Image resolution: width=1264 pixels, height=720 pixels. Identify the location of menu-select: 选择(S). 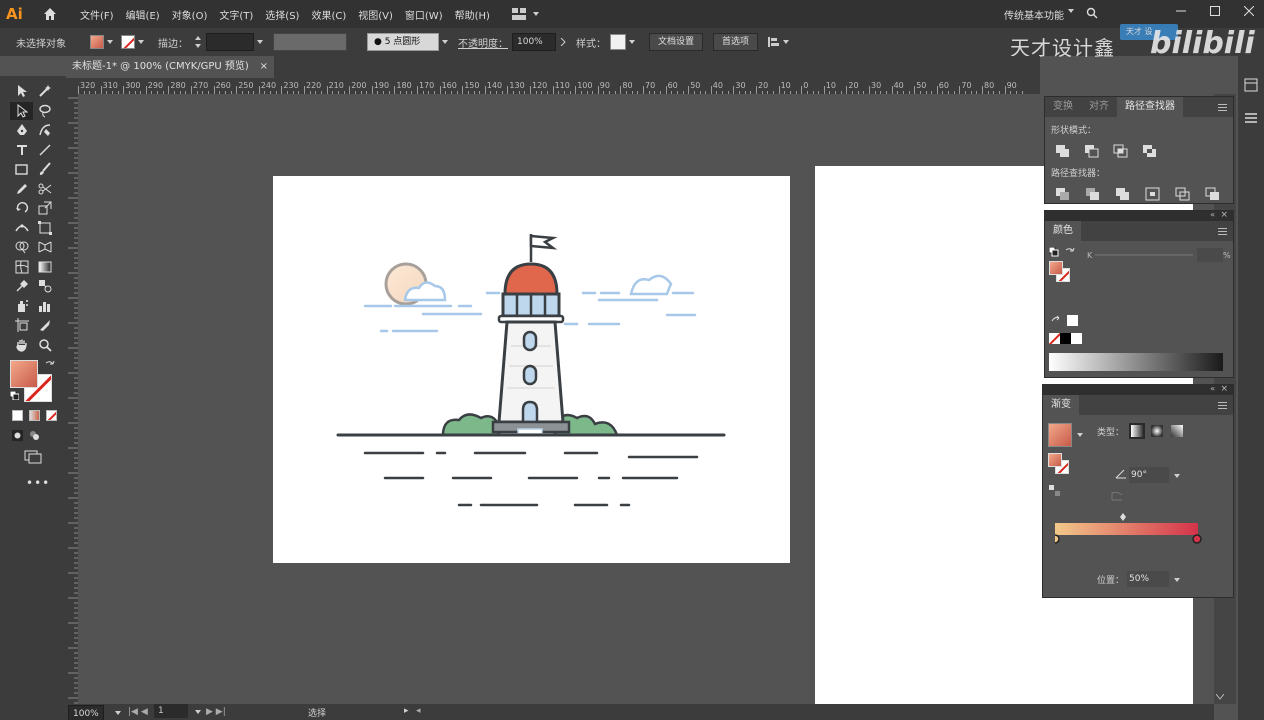
(282, 14).